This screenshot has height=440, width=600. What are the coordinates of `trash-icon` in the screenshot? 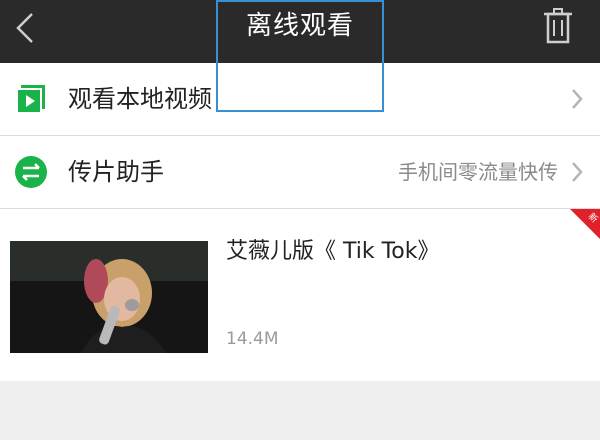 It's located at (558, 26).